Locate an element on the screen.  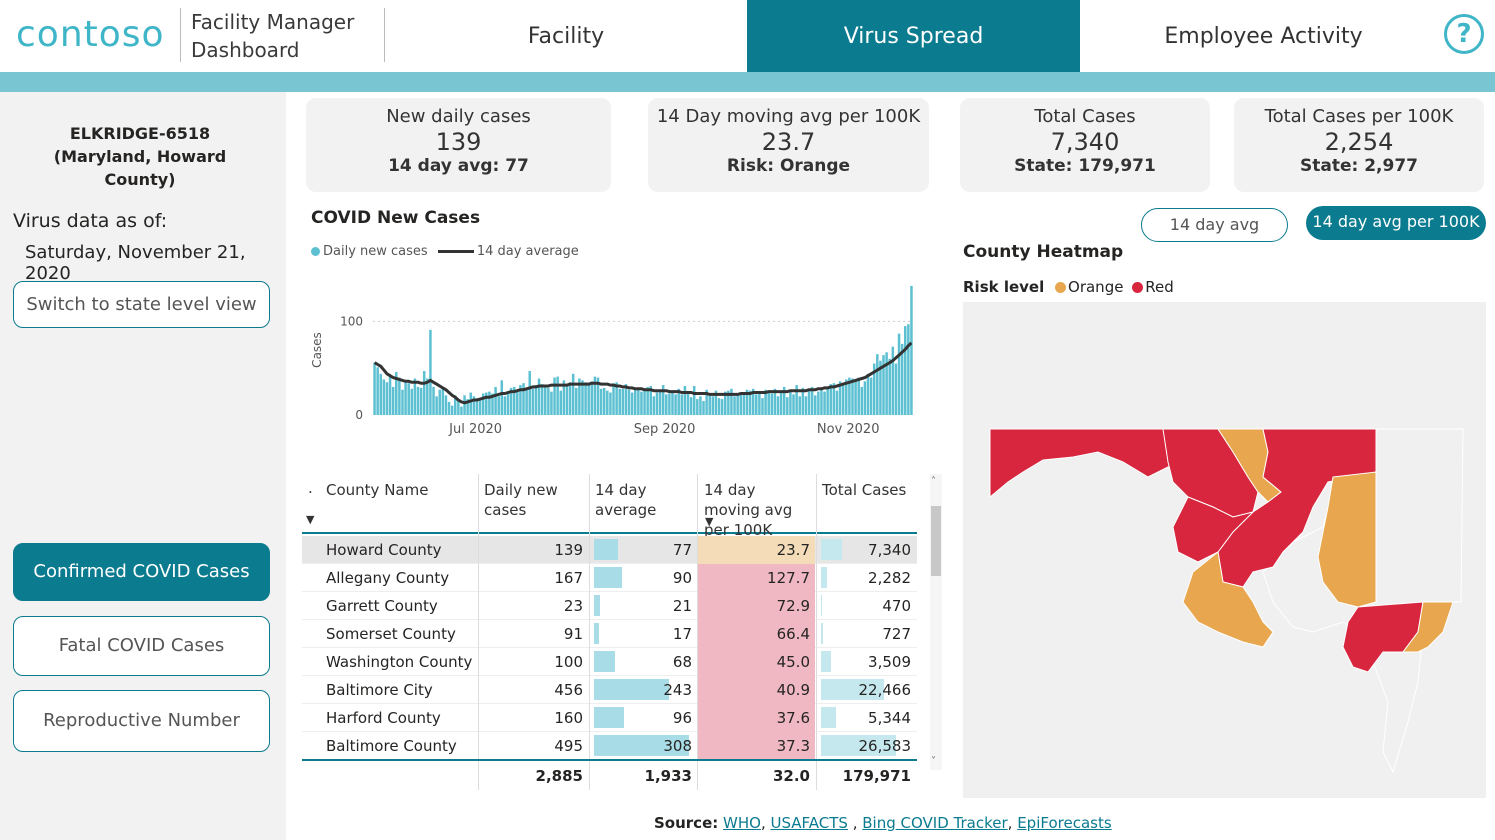
fatal-cases-button: Fatal COVID Cases is located at coordinates (141, 646).